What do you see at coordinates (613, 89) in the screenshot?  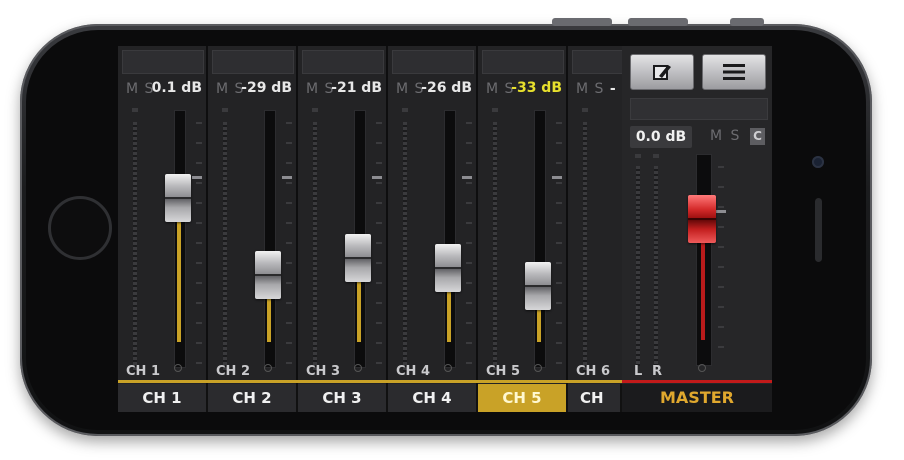 I see `gain-readout-partial: -` at bounding box center [613, 89].